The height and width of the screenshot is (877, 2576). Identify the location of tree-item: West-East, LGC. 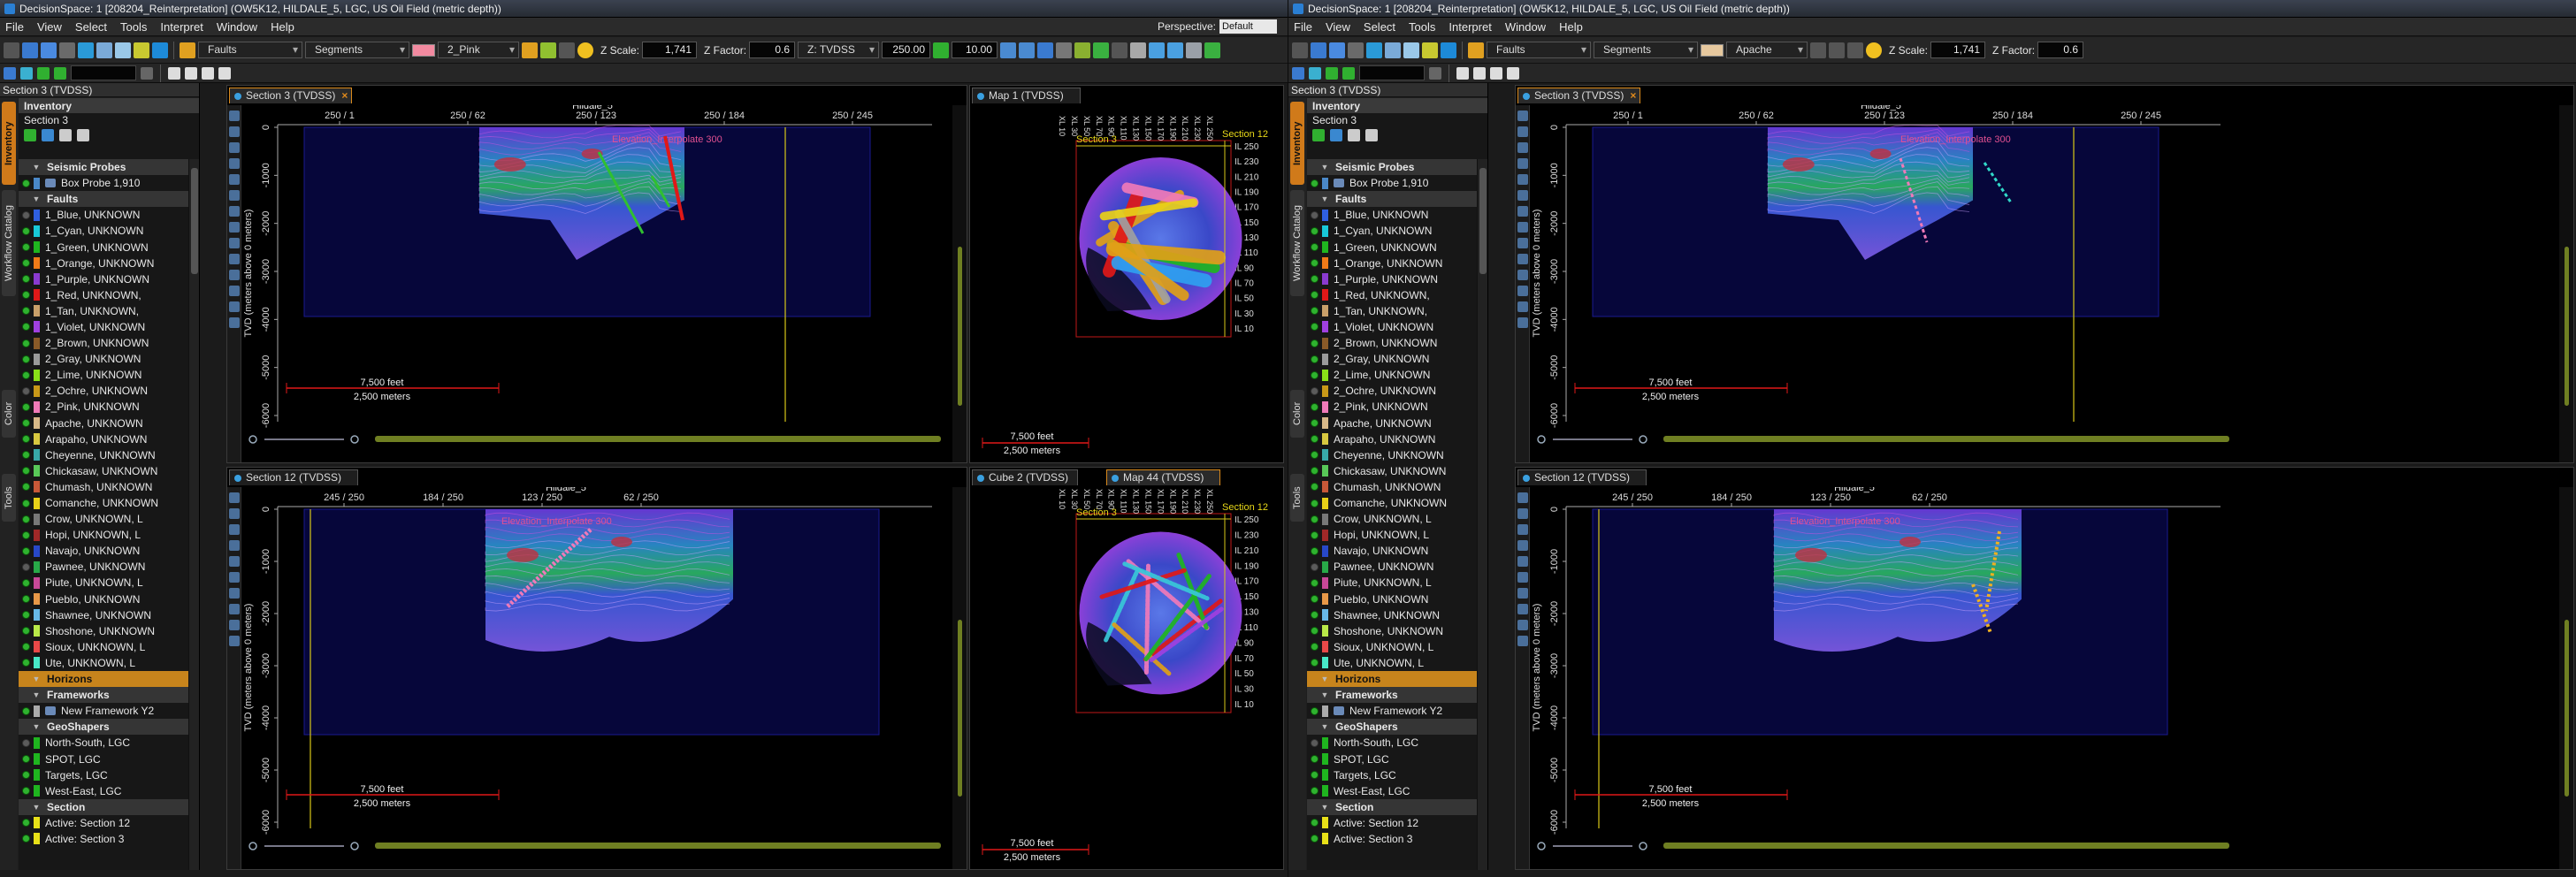
(103, 791).